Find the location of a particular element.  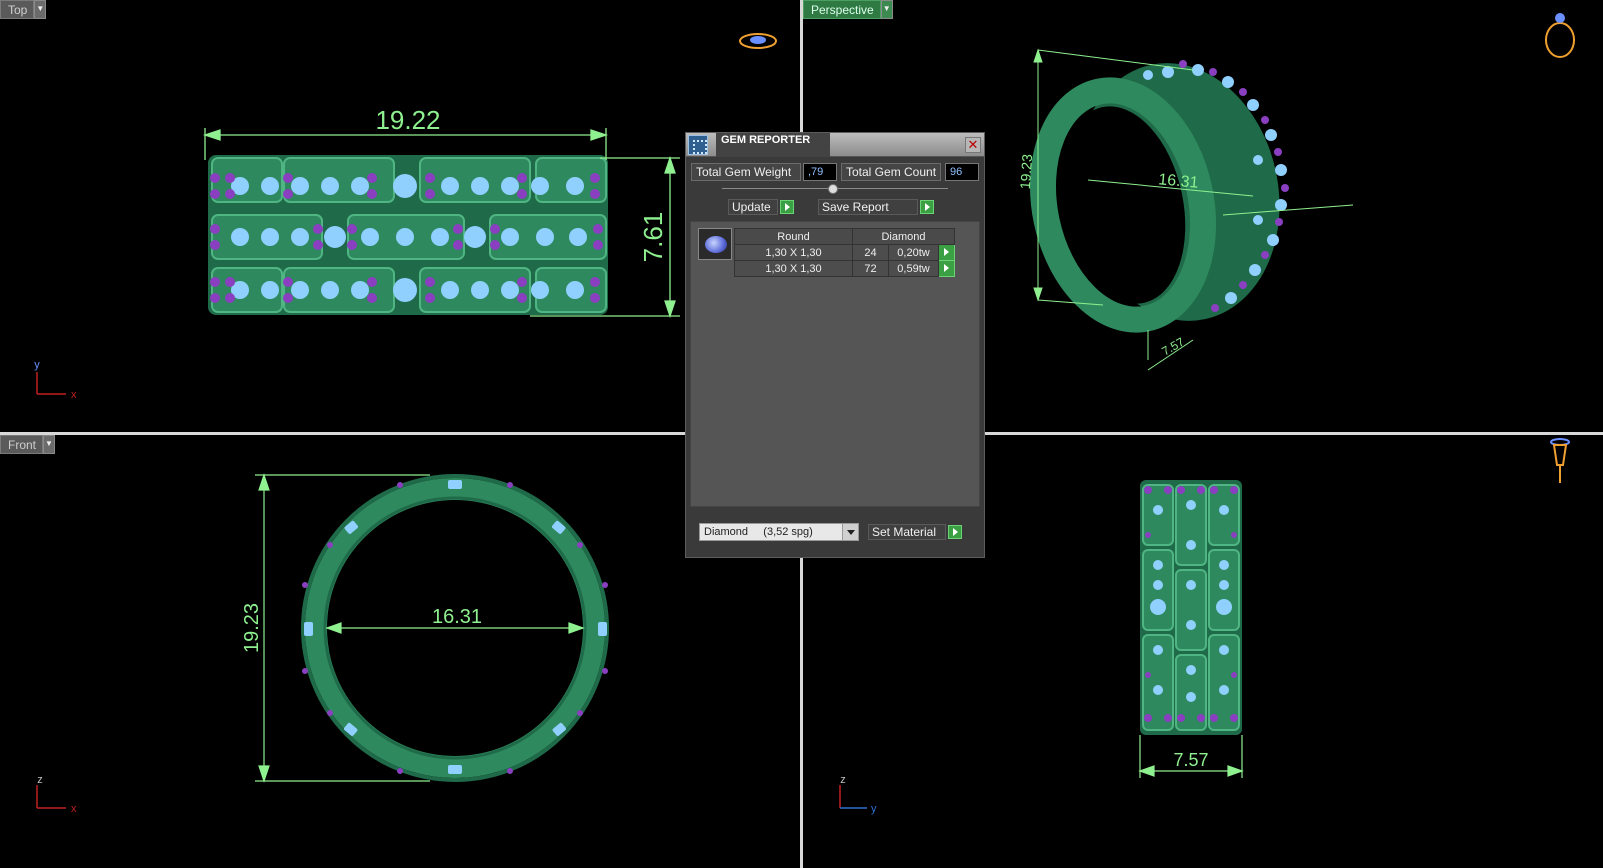

dimension-height-front: 19.23 is located at coordinates (252, 628).